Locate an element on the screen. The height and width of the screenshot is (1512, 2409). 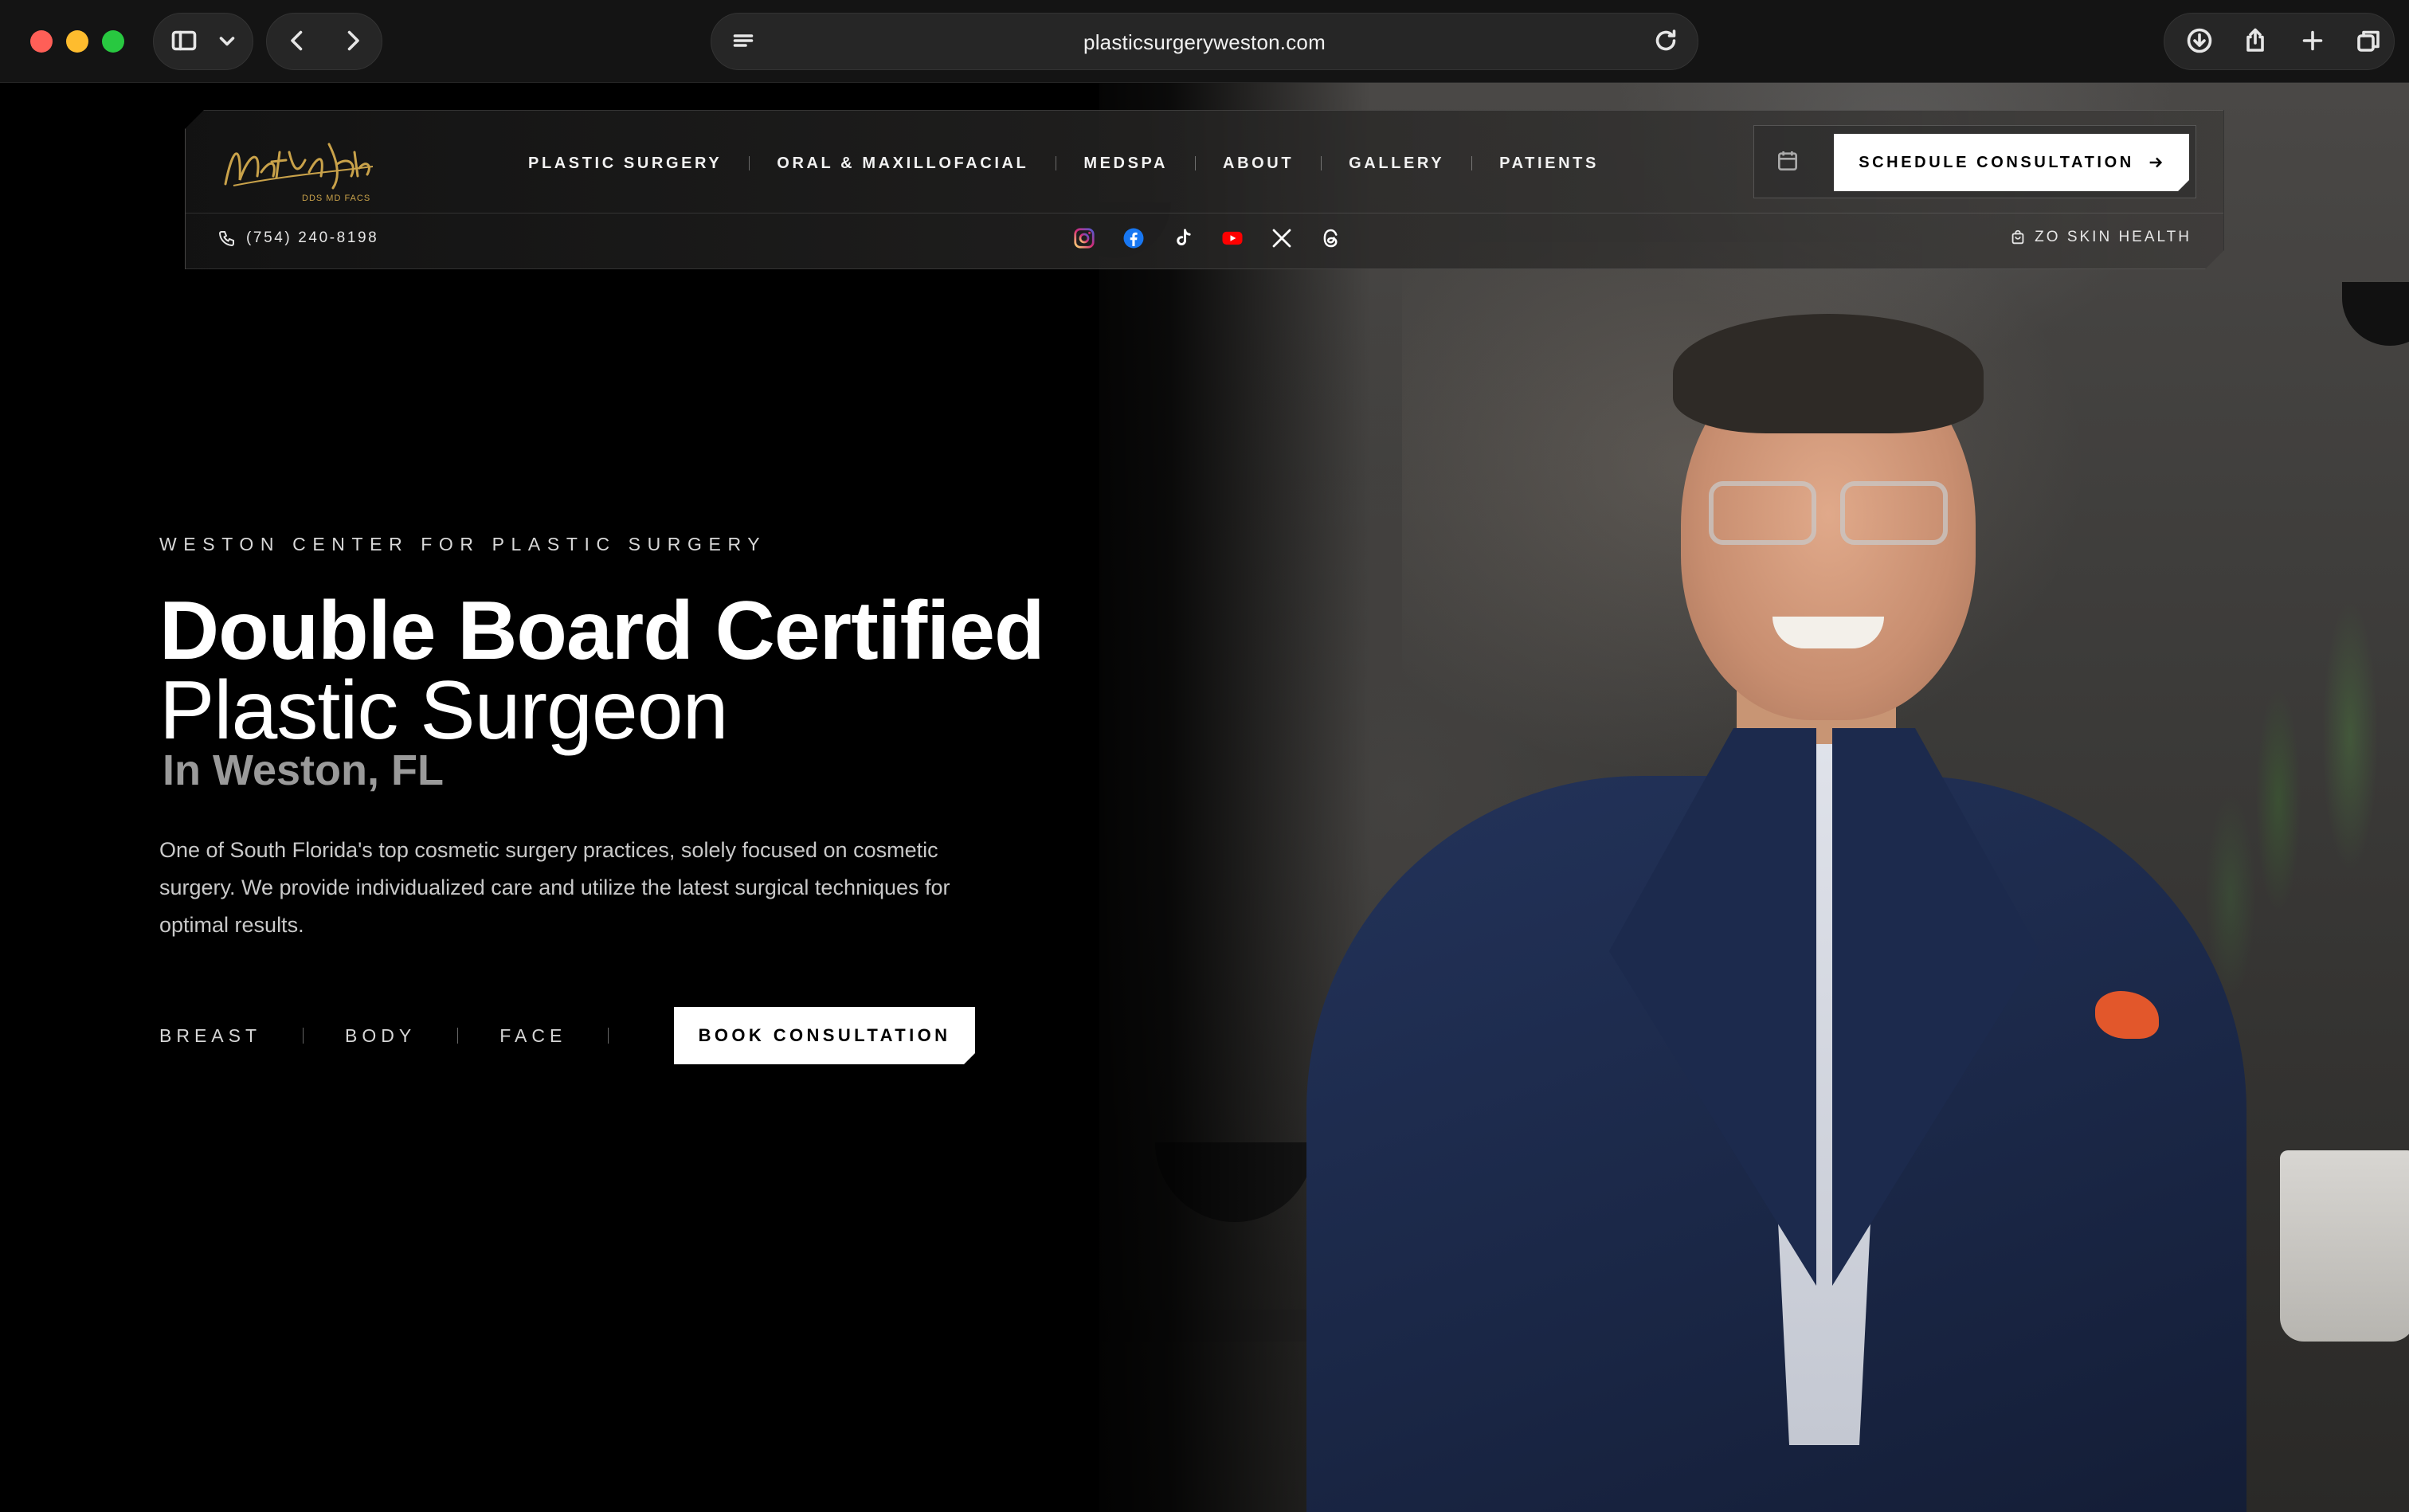
arrow-right-icon is located at coordinates (2155, 163).